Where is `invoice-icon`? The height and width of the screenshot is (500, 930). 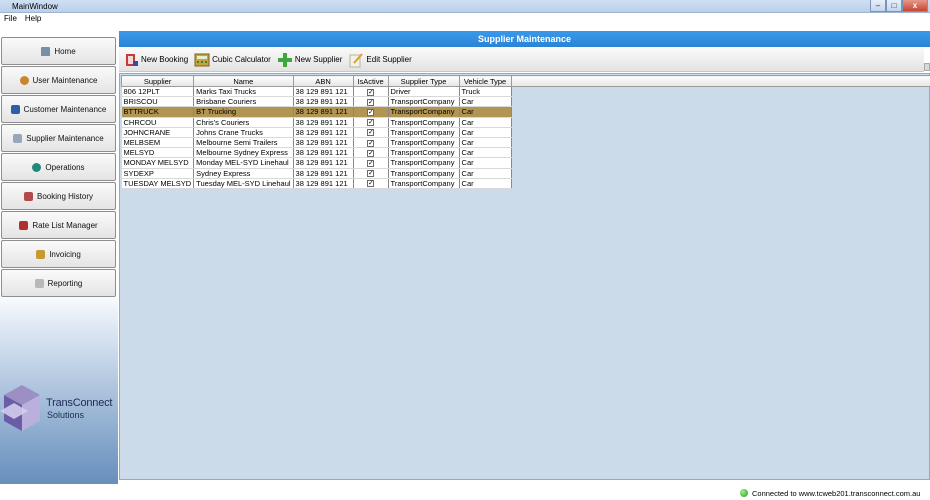
invoice-icon is located at coordinates (41, 254).